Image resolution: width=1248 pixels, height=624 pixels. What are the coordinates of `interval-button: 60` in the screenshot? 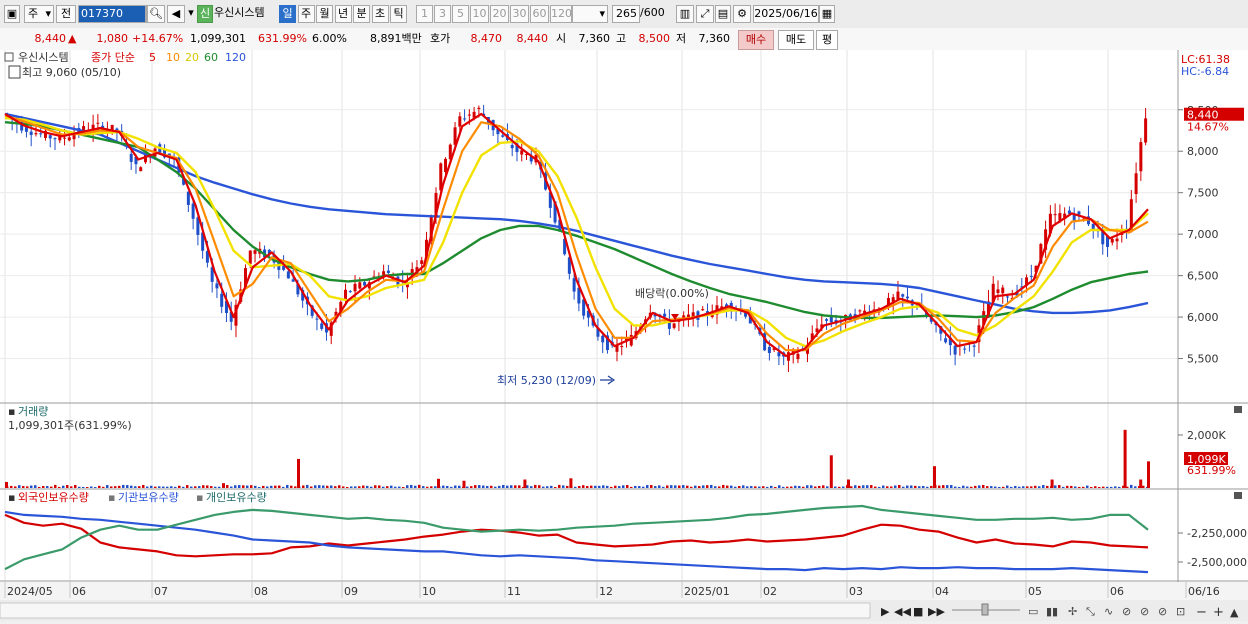 It's located at (539, 14).